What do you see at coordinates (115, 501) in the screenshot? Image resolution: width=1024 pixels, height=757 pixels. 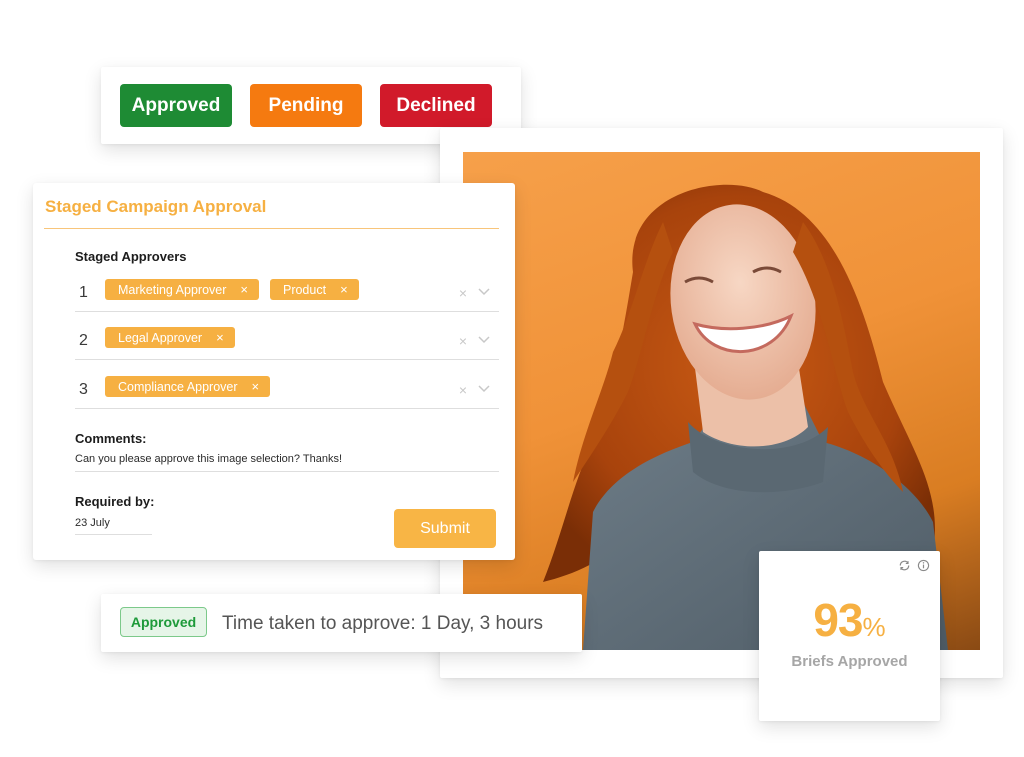 I see `required-by-label: Required by:` at bounding box center [115, 501].